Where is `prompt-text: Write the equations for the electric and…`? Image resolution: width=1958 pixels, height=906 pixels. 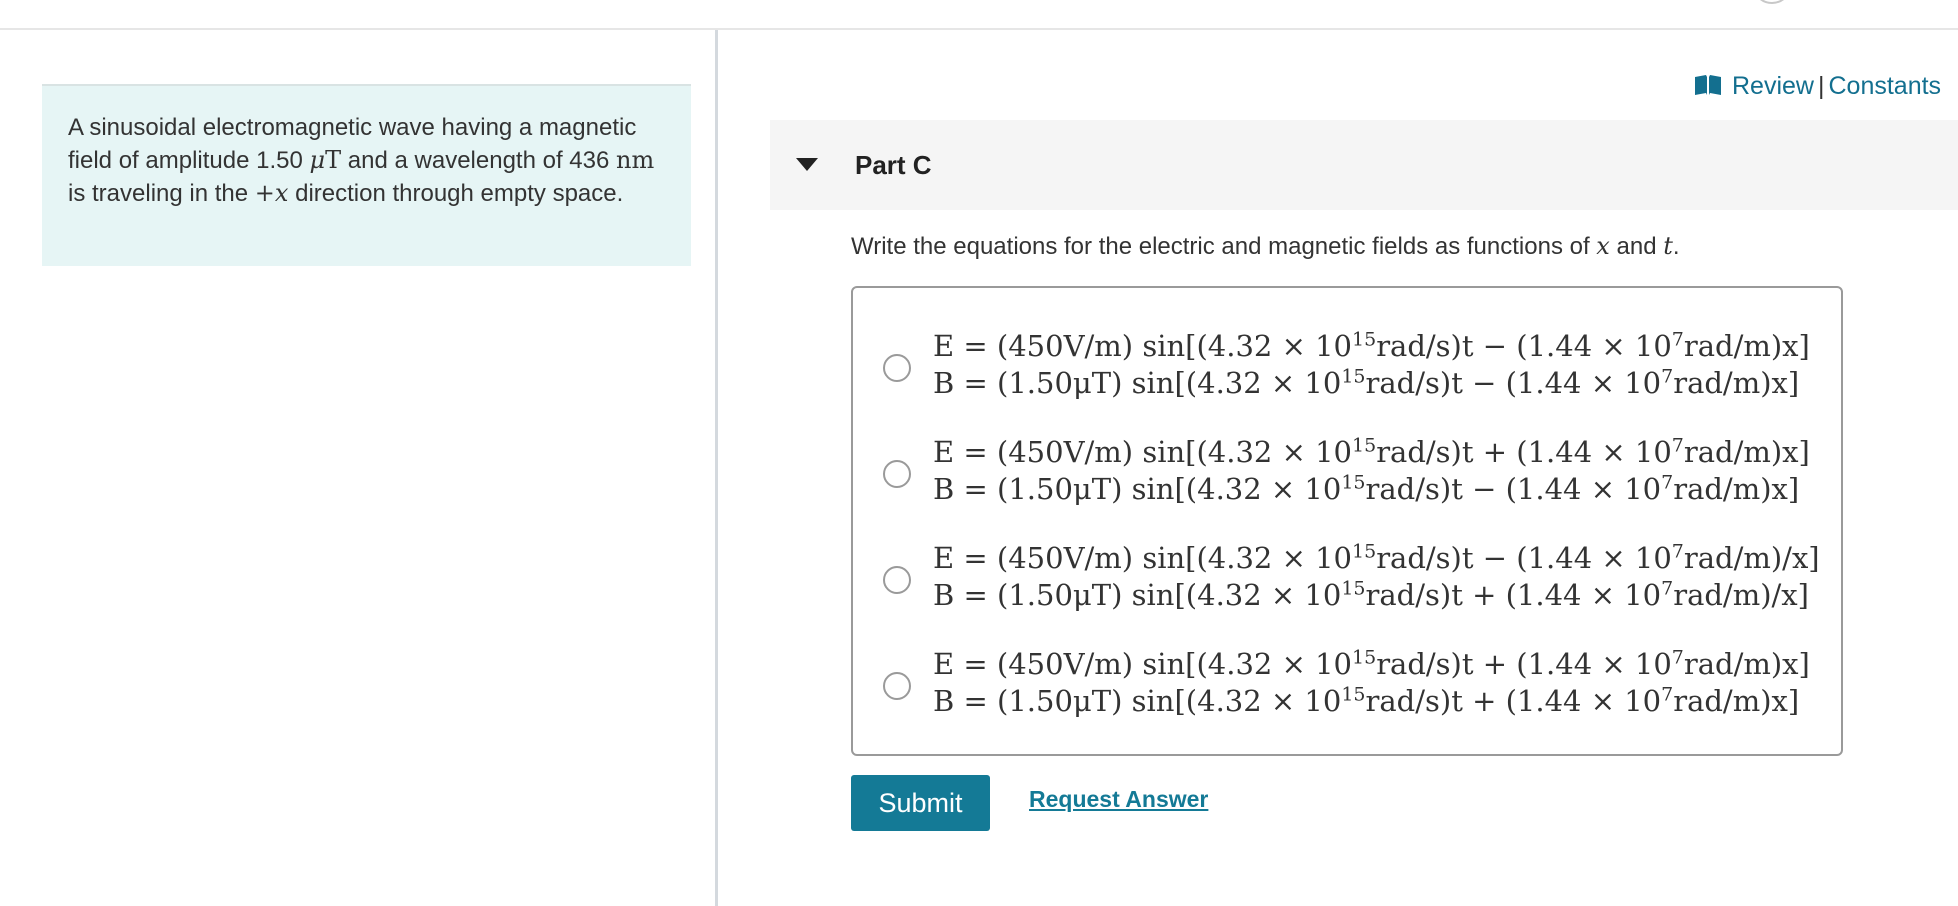 prompt-text: Write the equations for the electric and… is located at coordinates (1224, 246).